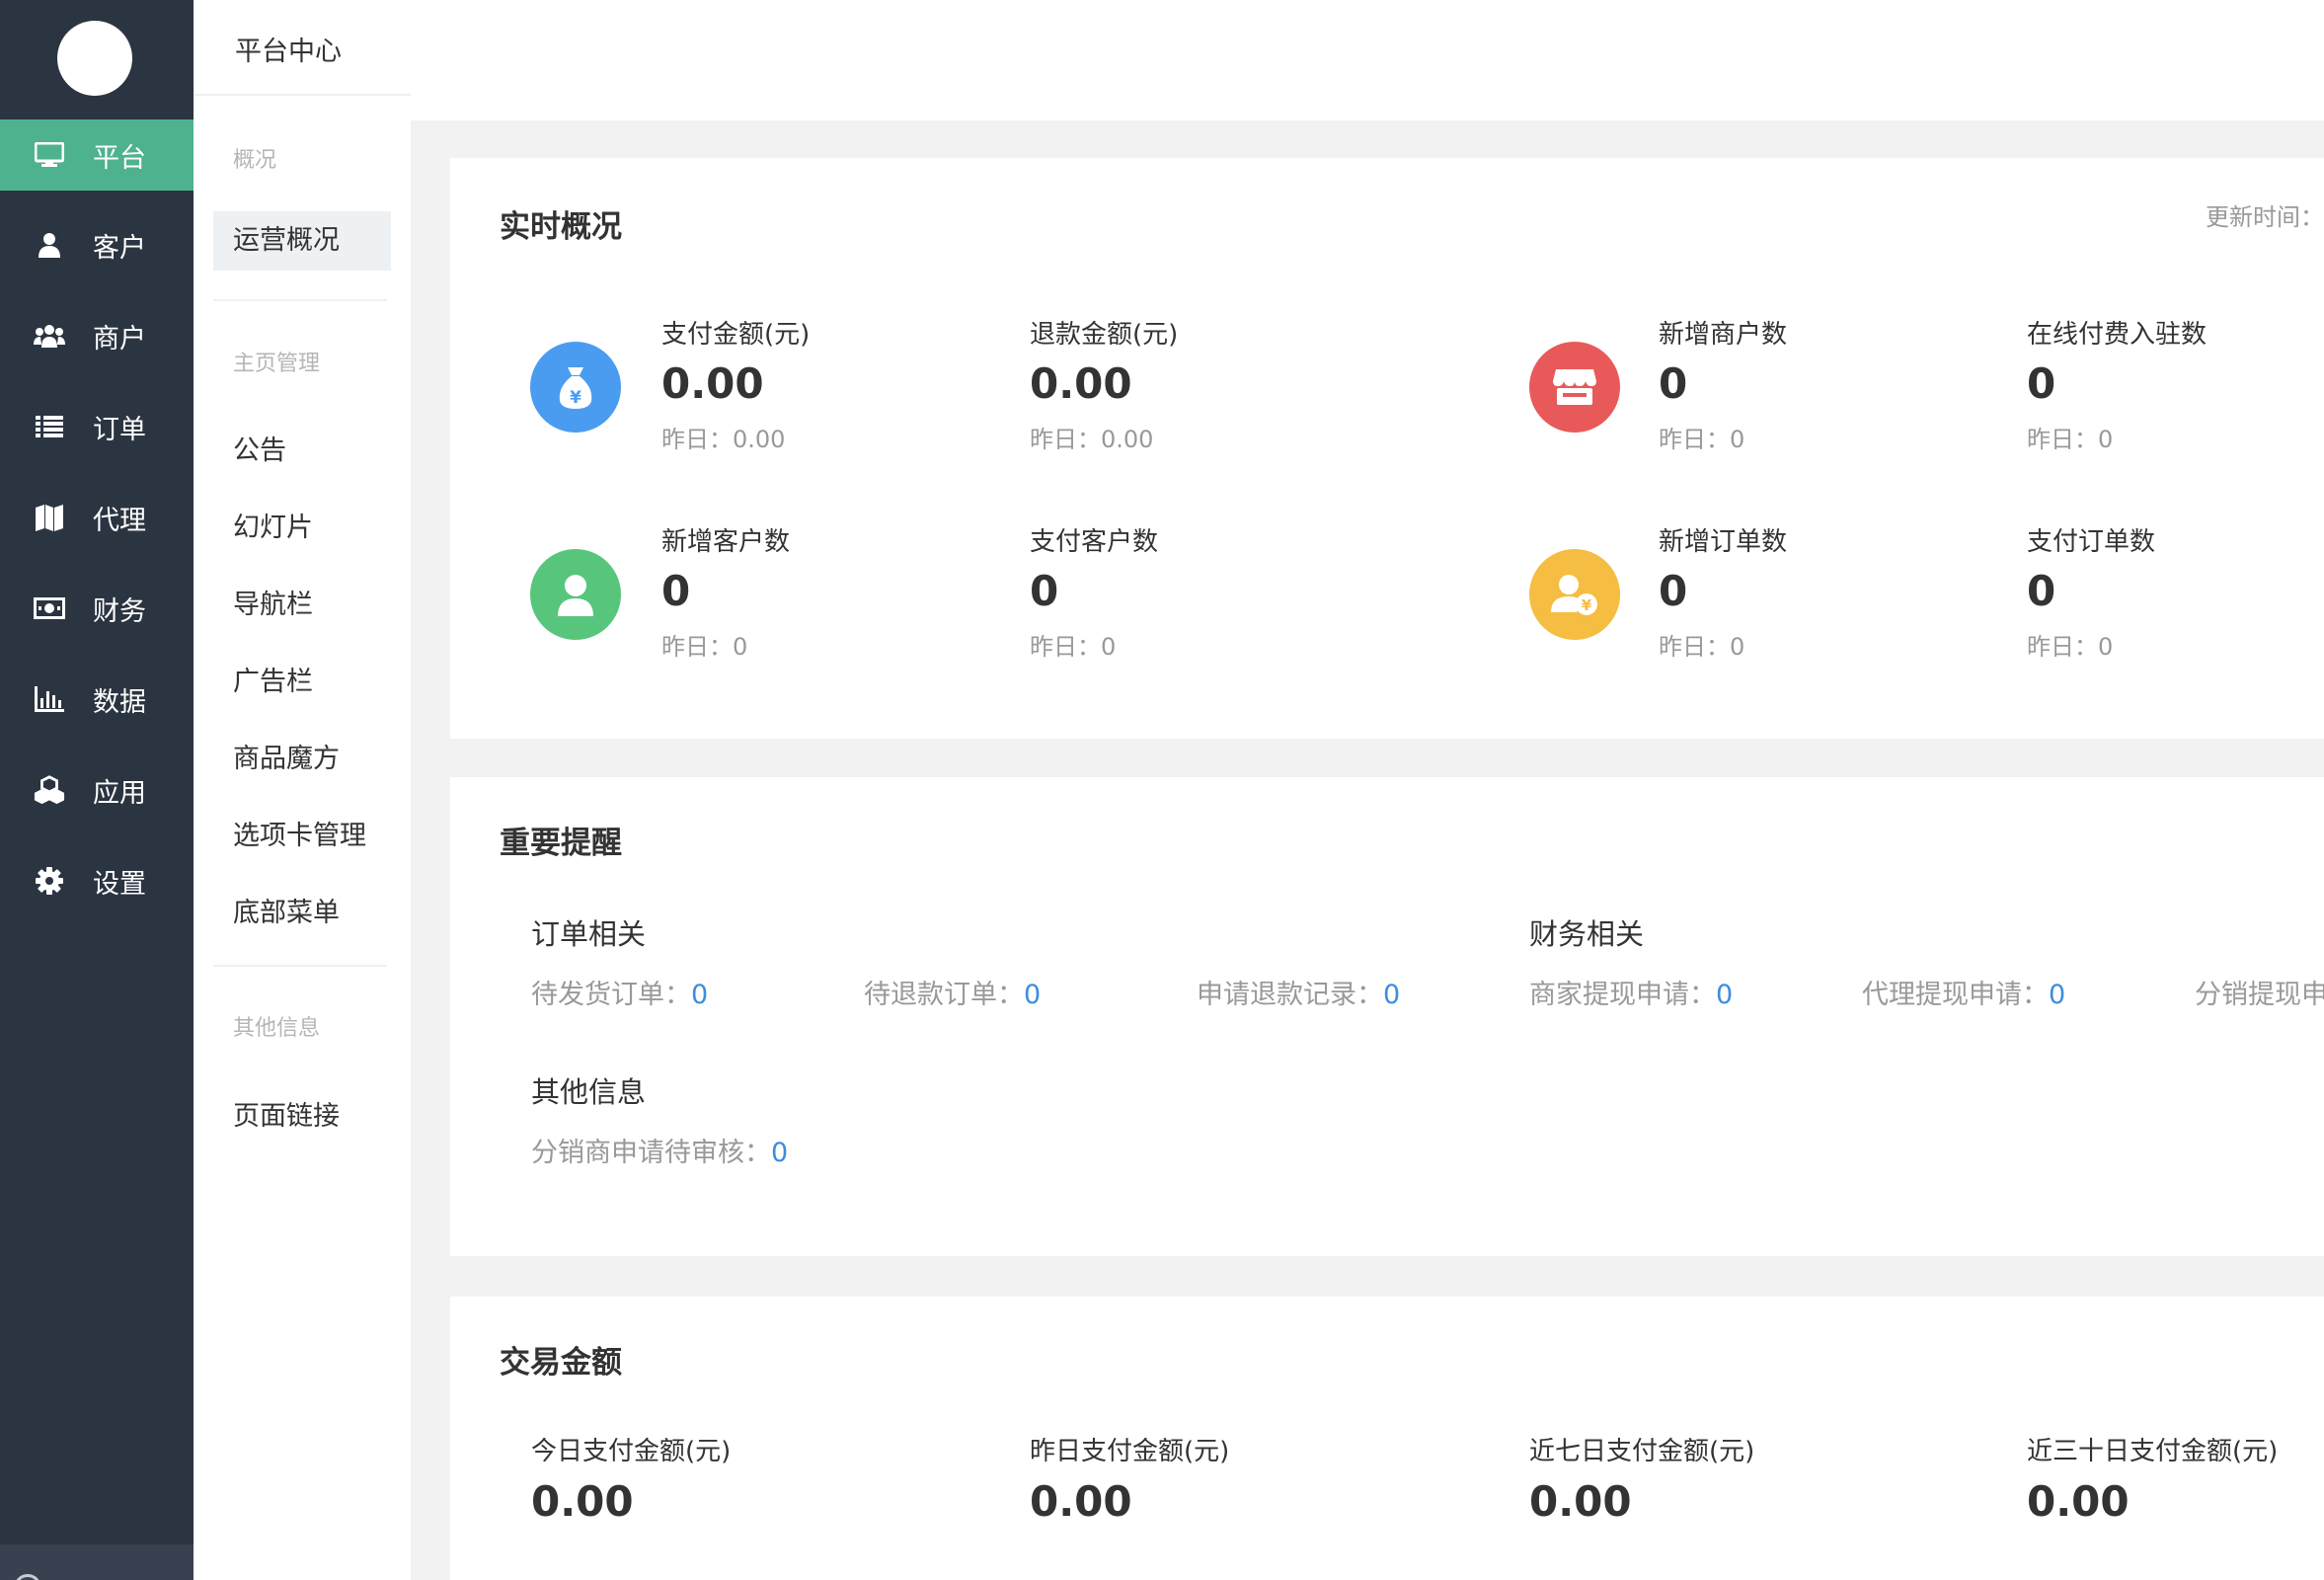 The image size is (2324, 1580). I want to click on stat-title: 新增客户数, so click(726, 542).